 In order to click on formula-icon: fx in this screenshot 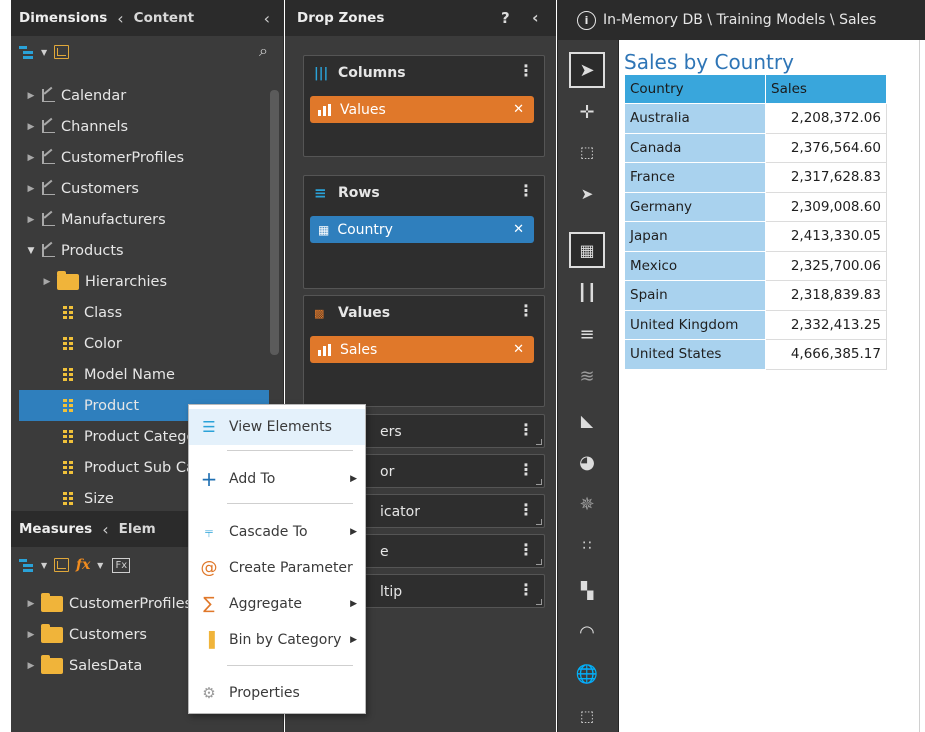, I will do `click(83, 565)`.